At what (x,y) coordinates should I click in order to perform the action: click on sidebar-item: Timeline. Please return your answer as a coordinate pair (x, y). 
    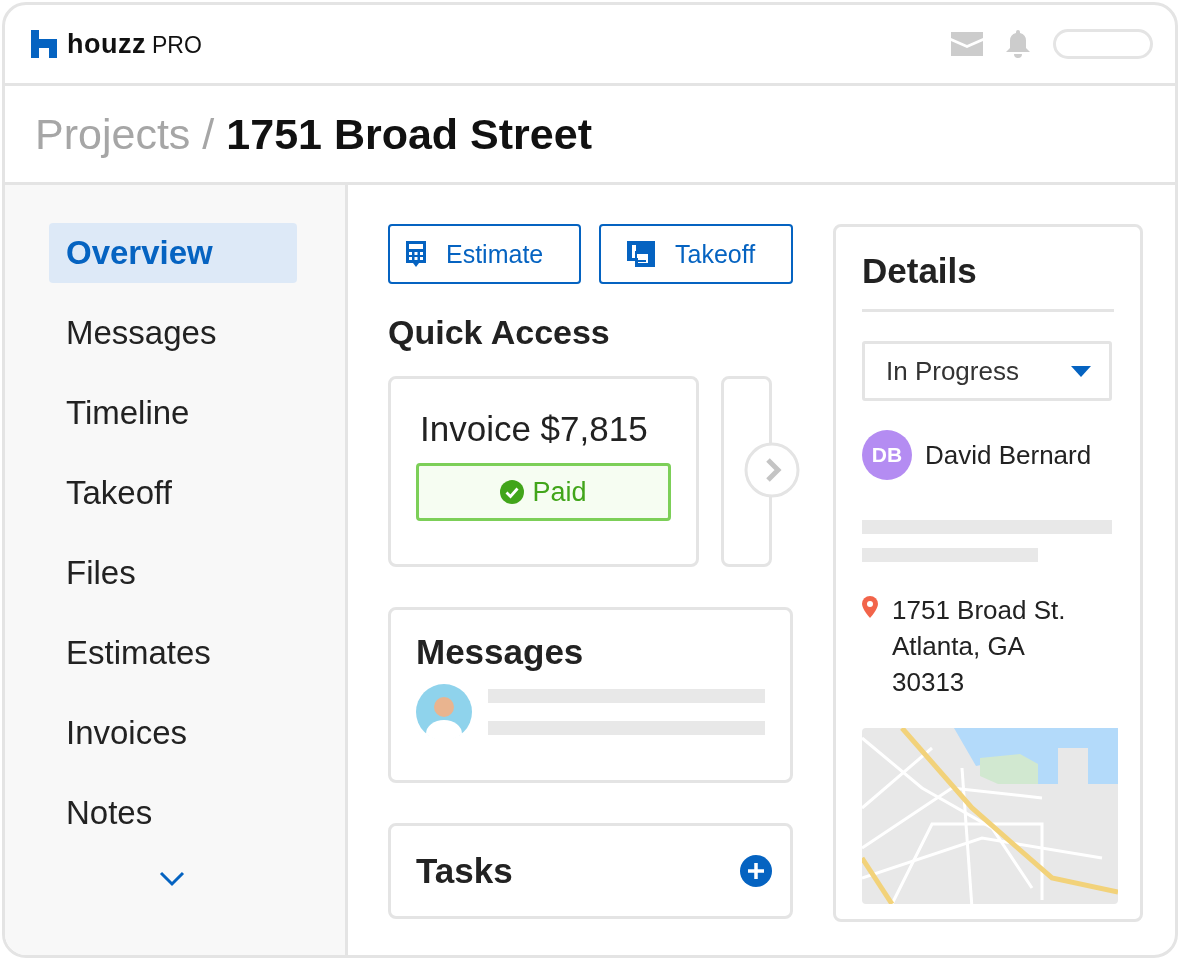
    Looking at the image, I should click on (173, 413).